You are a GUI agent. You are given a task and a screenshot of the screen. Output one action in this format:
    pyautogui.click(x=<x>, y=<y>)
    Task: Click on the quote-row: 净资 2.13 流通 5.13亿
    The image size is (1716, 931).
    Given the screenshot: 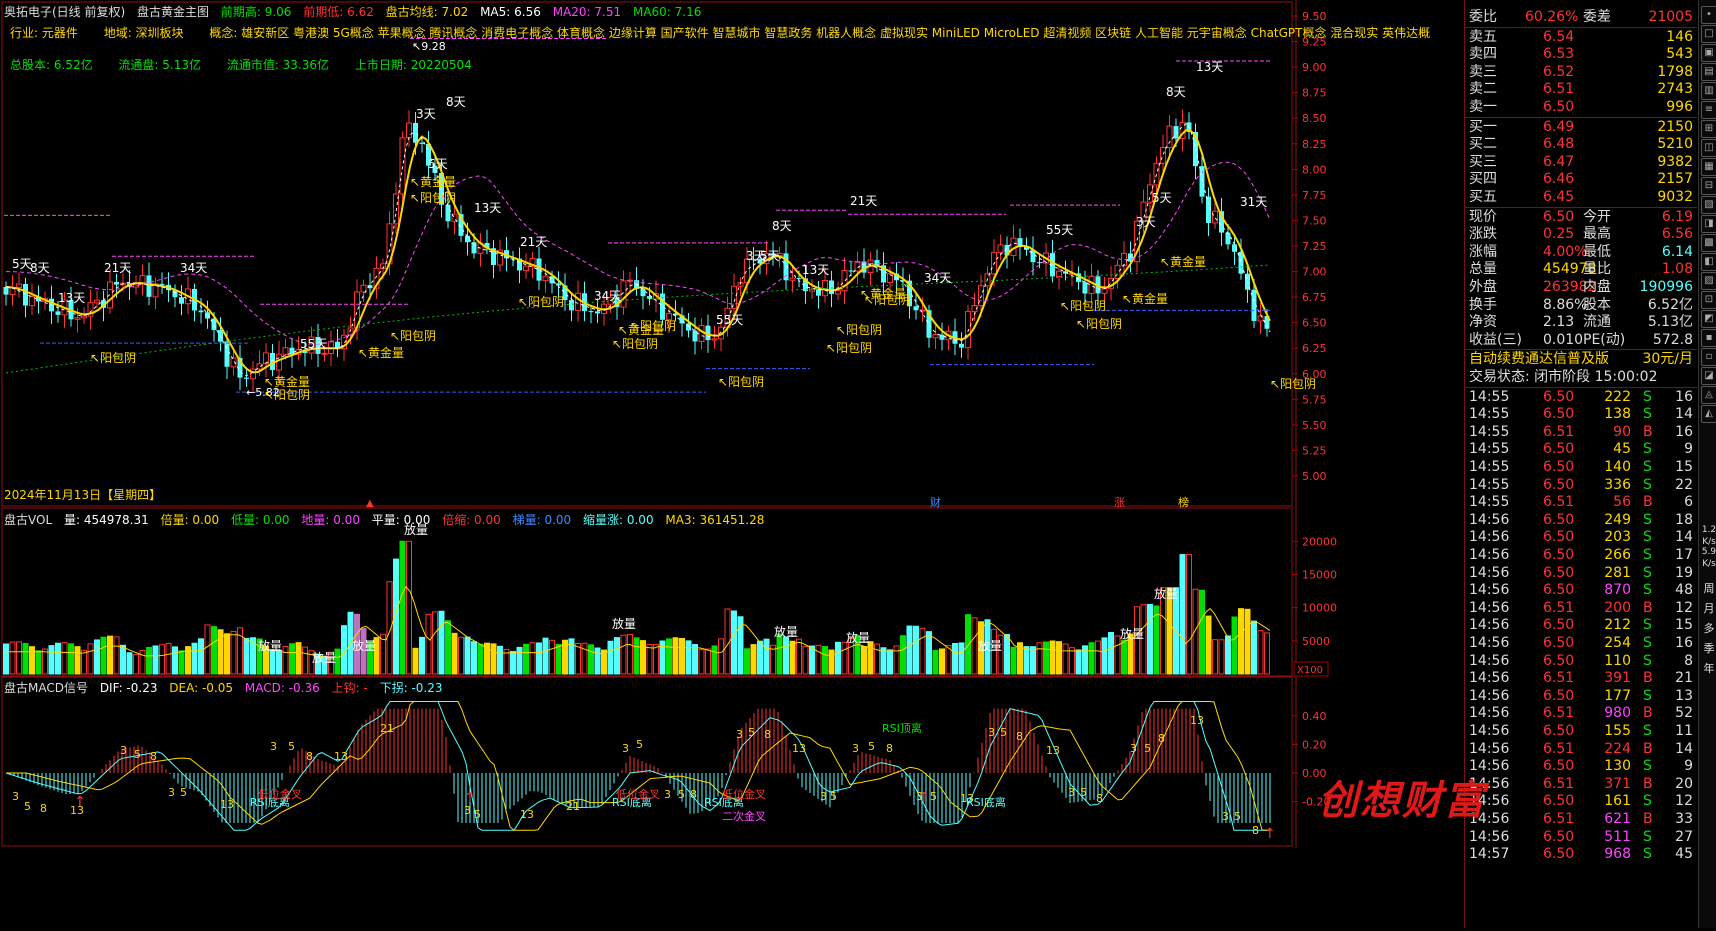 What is the action you would take?
    pyautogui.click(x=1581, y=322)
    